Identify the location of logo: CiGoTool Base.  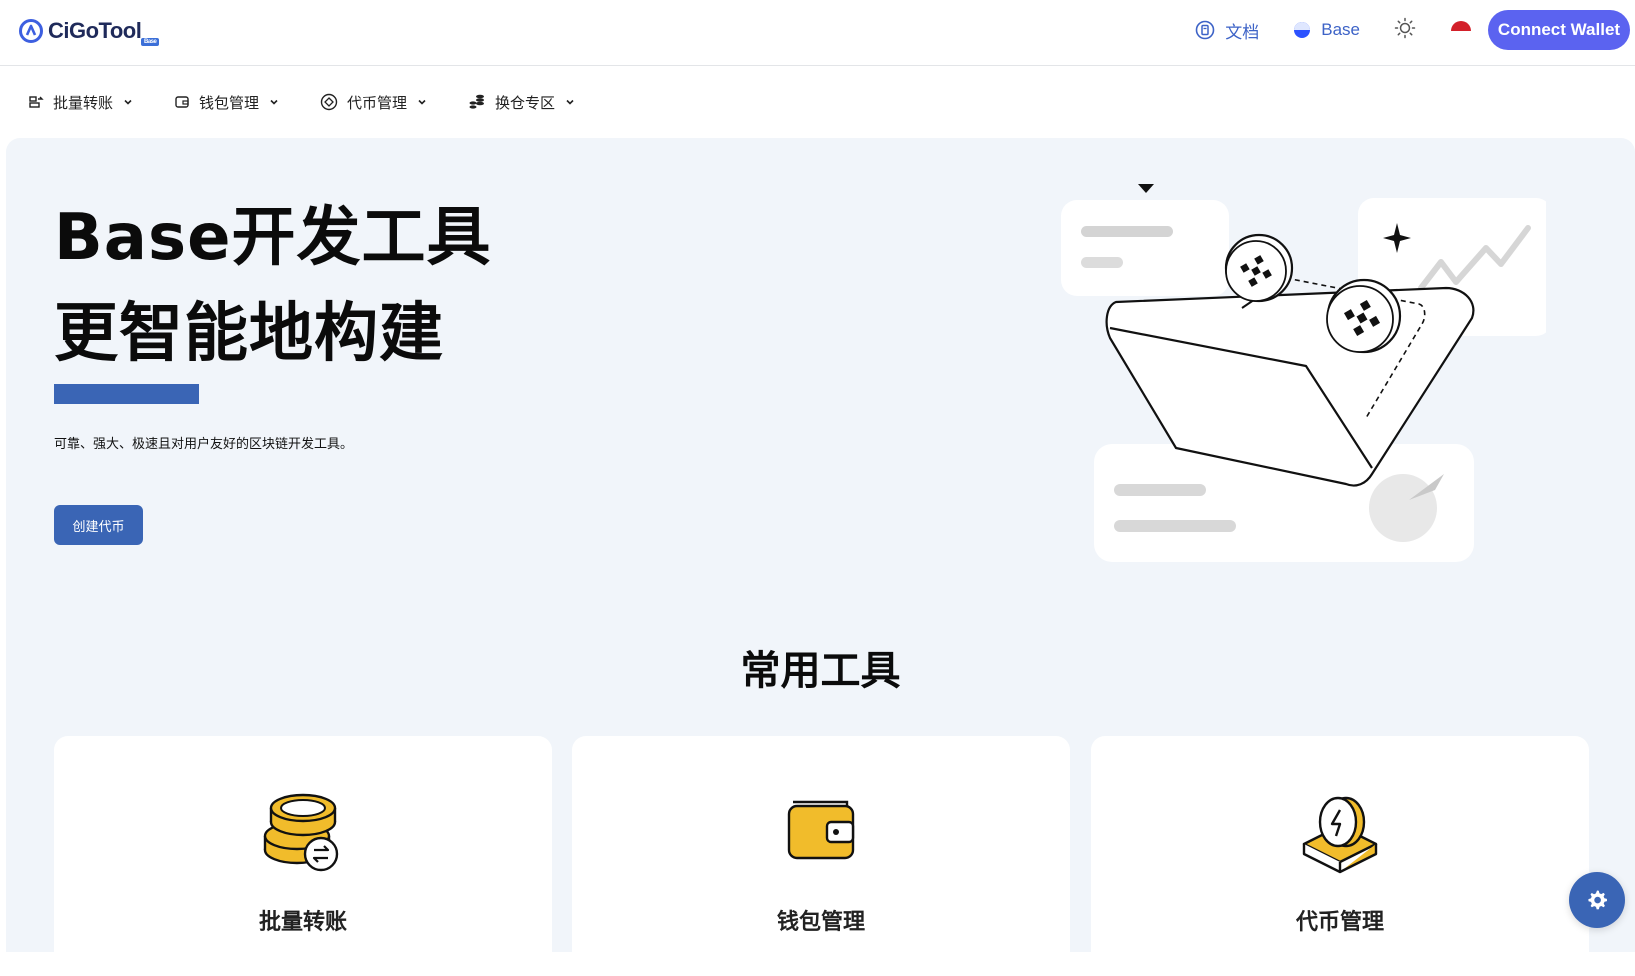
(89, 31).